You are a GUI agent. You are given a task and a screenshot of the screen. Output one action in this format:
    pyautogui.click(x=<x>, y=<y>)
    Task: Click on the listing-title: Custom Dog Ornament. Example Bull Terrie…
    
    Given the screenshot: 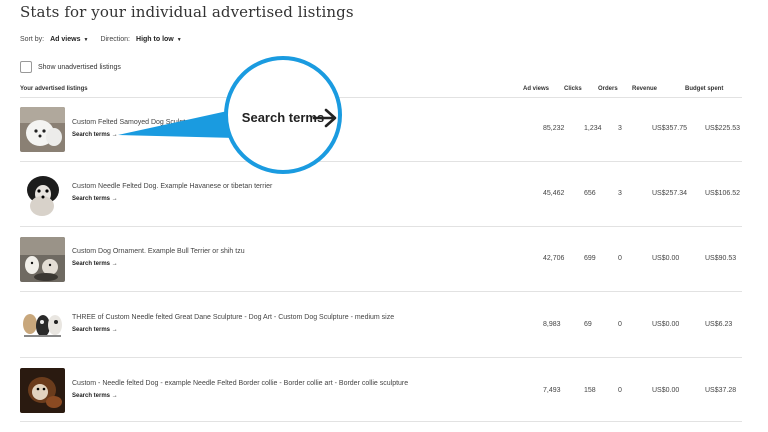 What is the action you would take?
    pyautogui.click(x=158, y=251)
    